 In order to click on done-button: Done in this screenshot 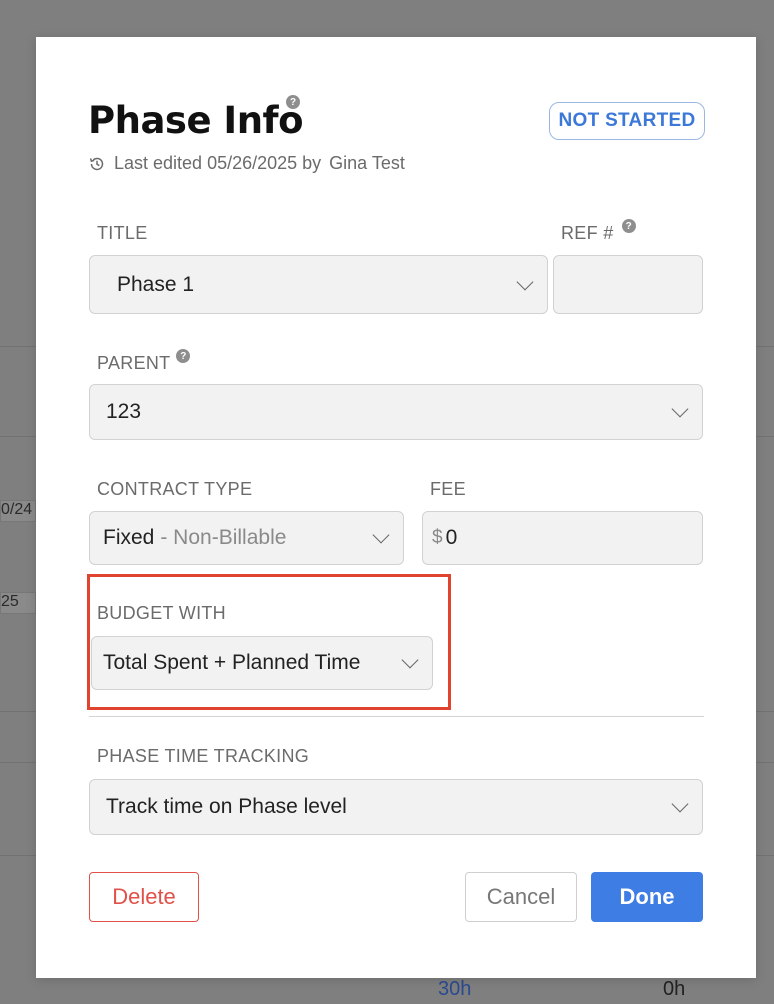, I will do `click(647, 897)`.